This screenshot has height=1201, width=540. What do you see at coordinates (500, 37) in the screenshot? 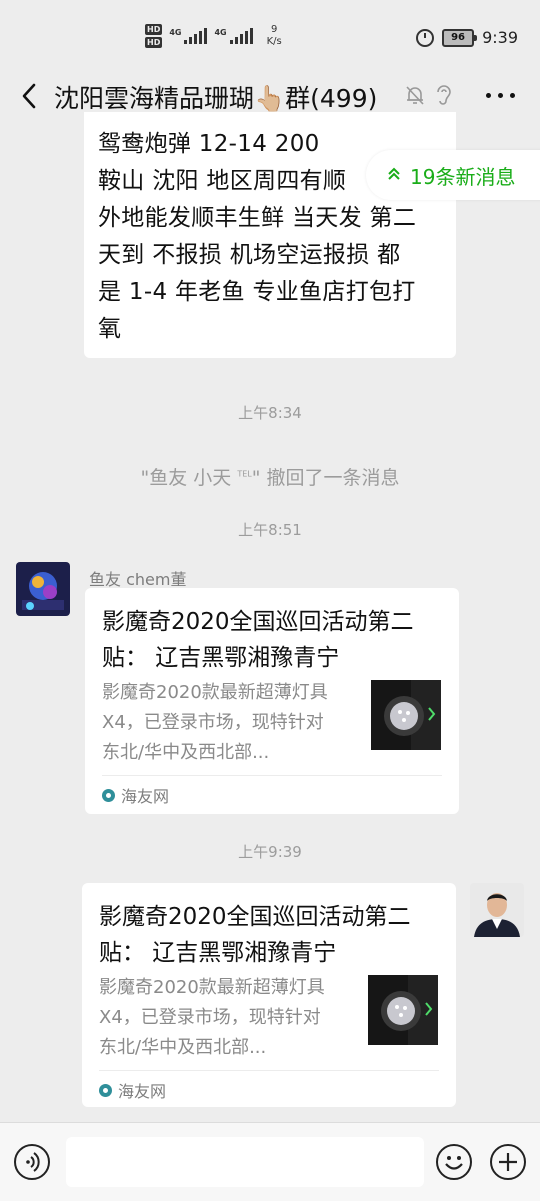
I see `clock: 9:39` at bounding box center [500, 37].